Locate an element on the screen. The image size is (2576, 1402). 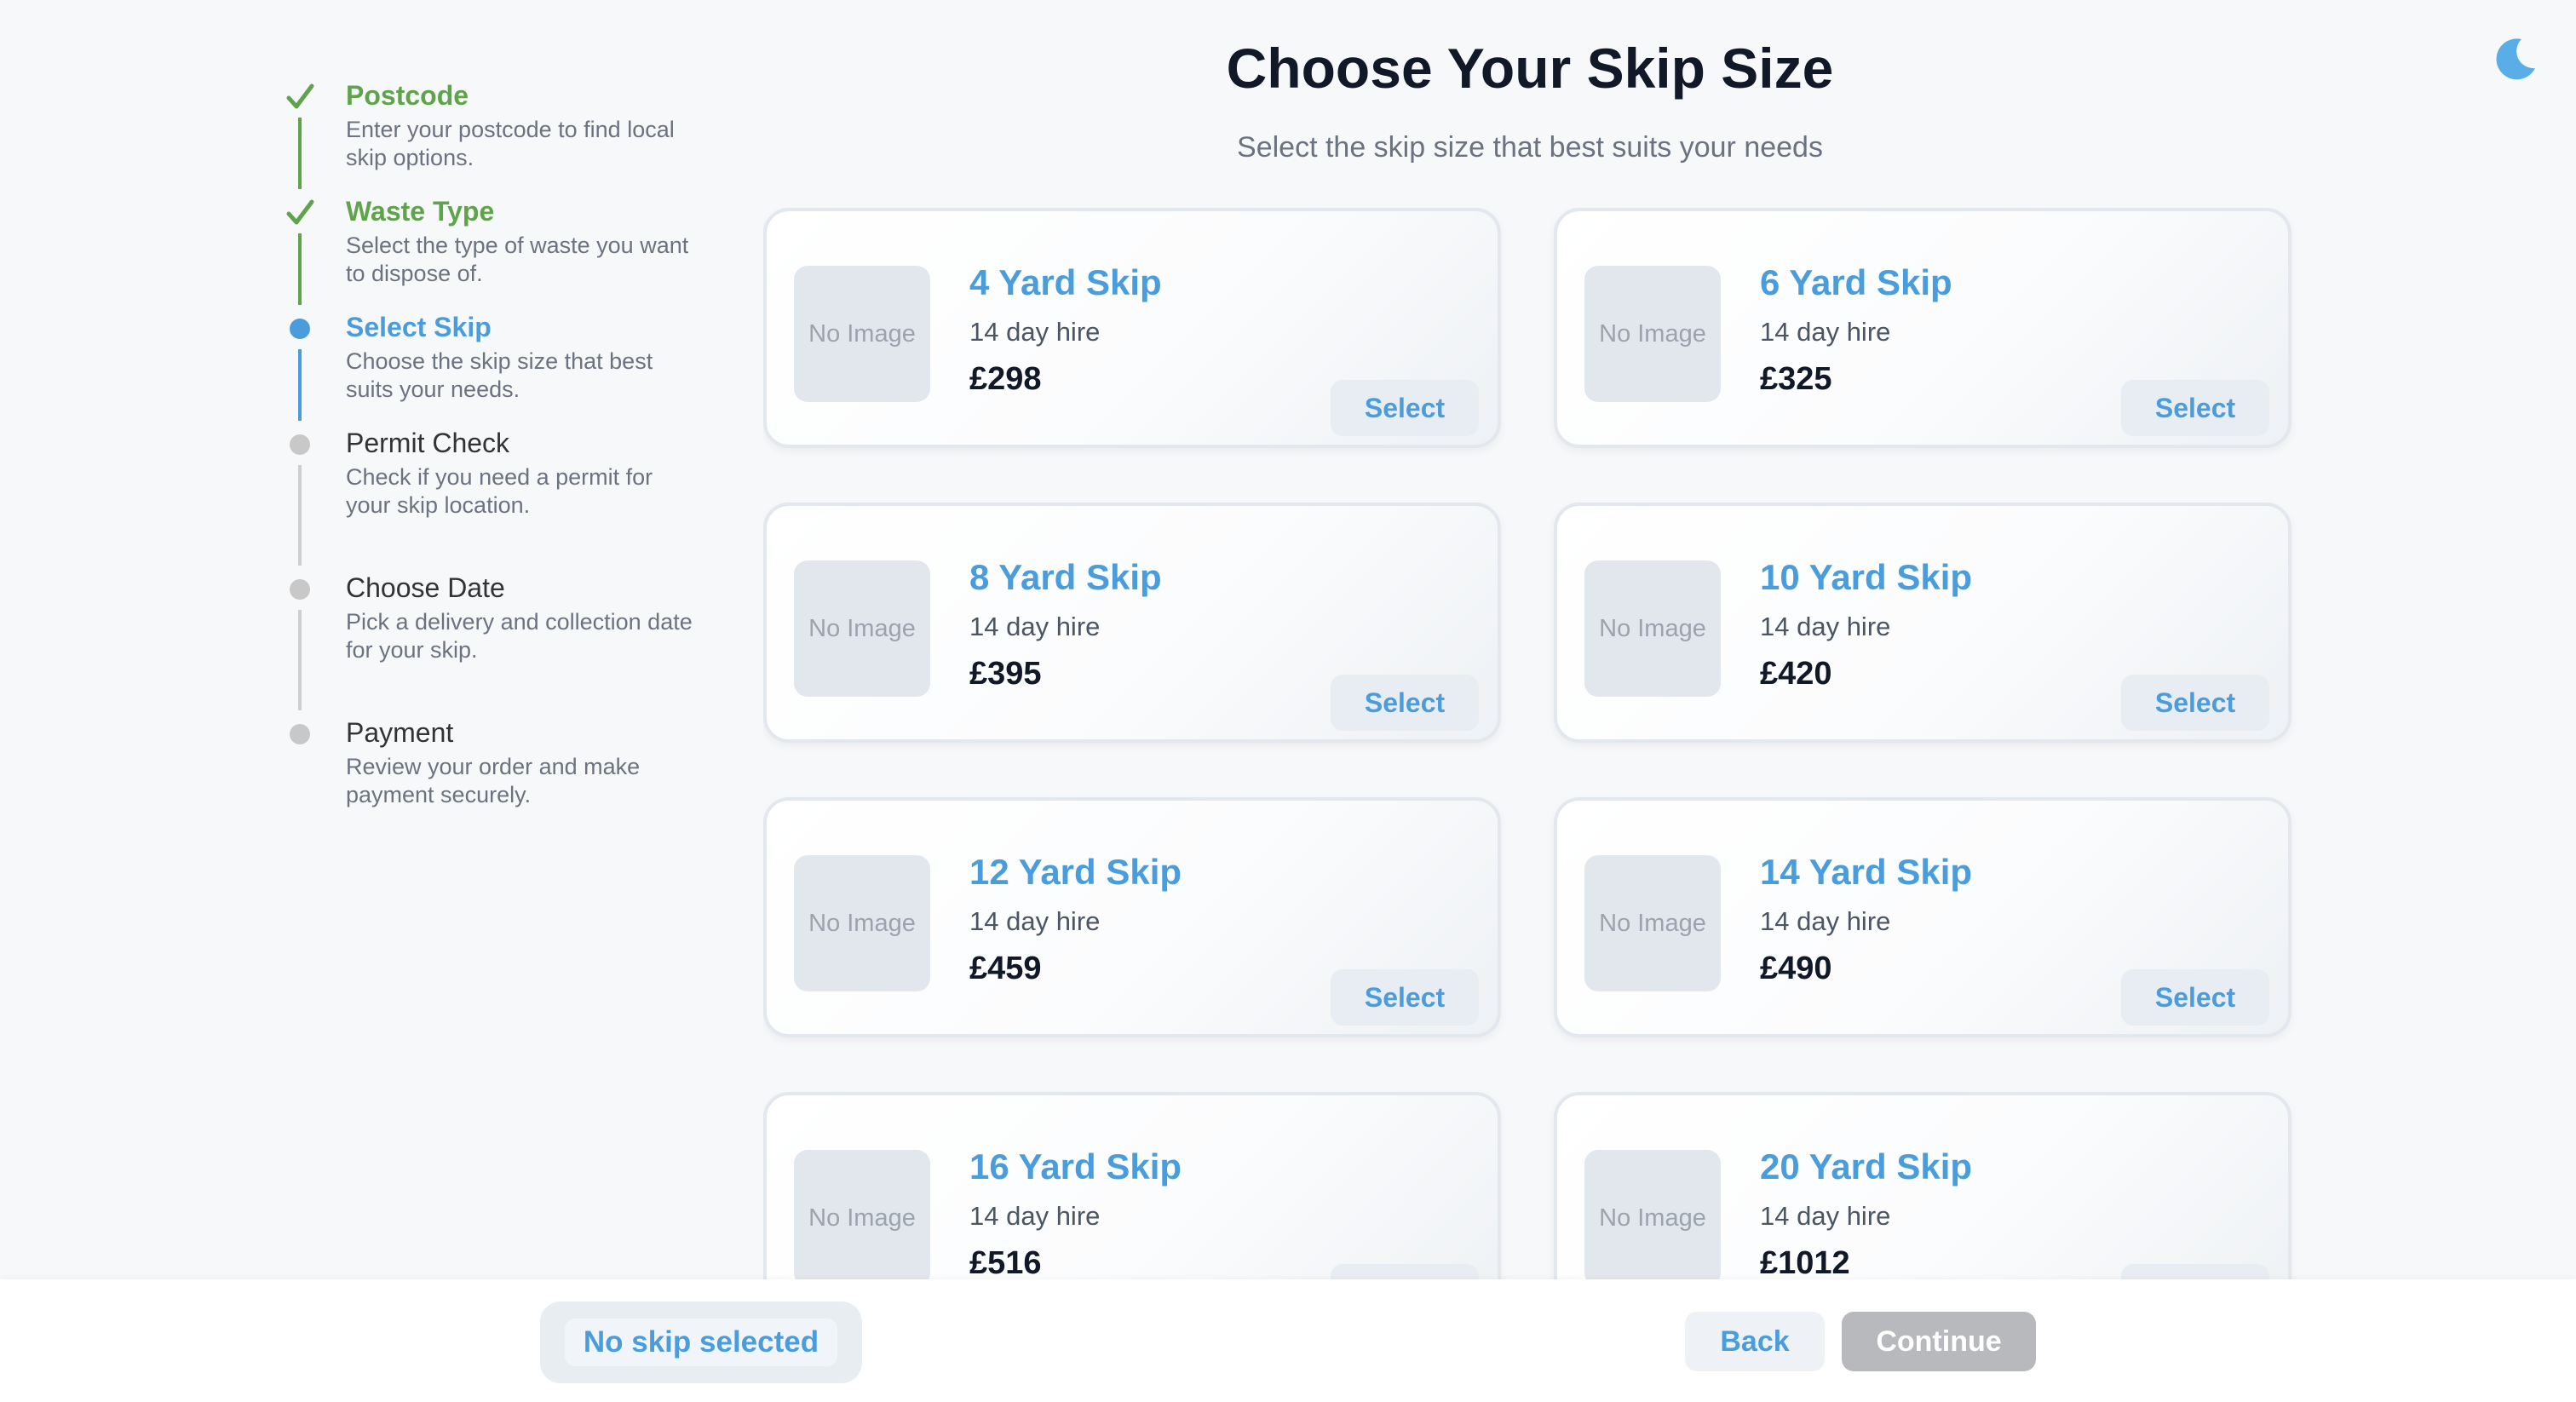
continue-button: Continue is located at coordinates (1939, 1341).